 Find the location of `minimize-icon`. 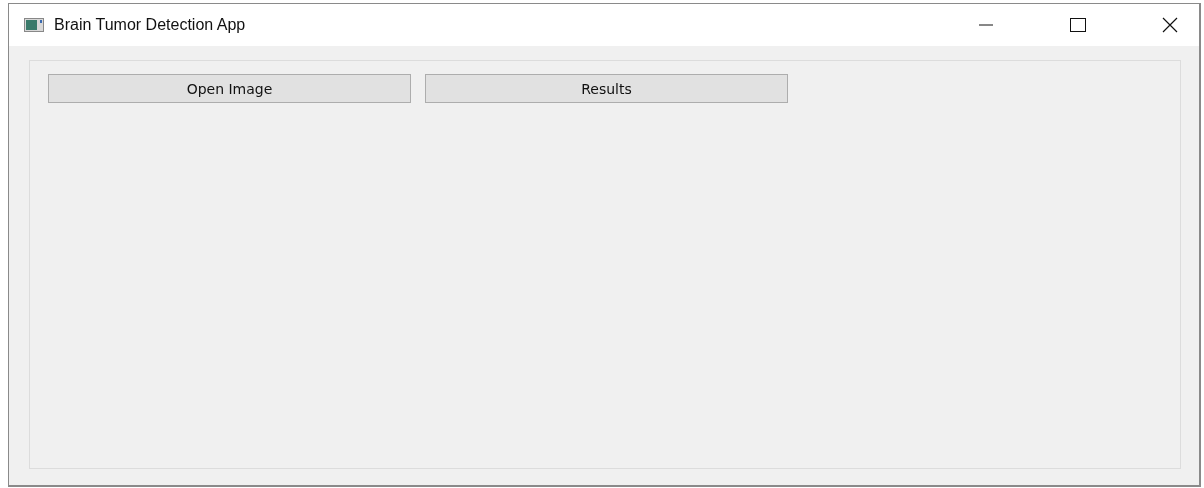

minimize-icon is located at coordinates (986, 25).